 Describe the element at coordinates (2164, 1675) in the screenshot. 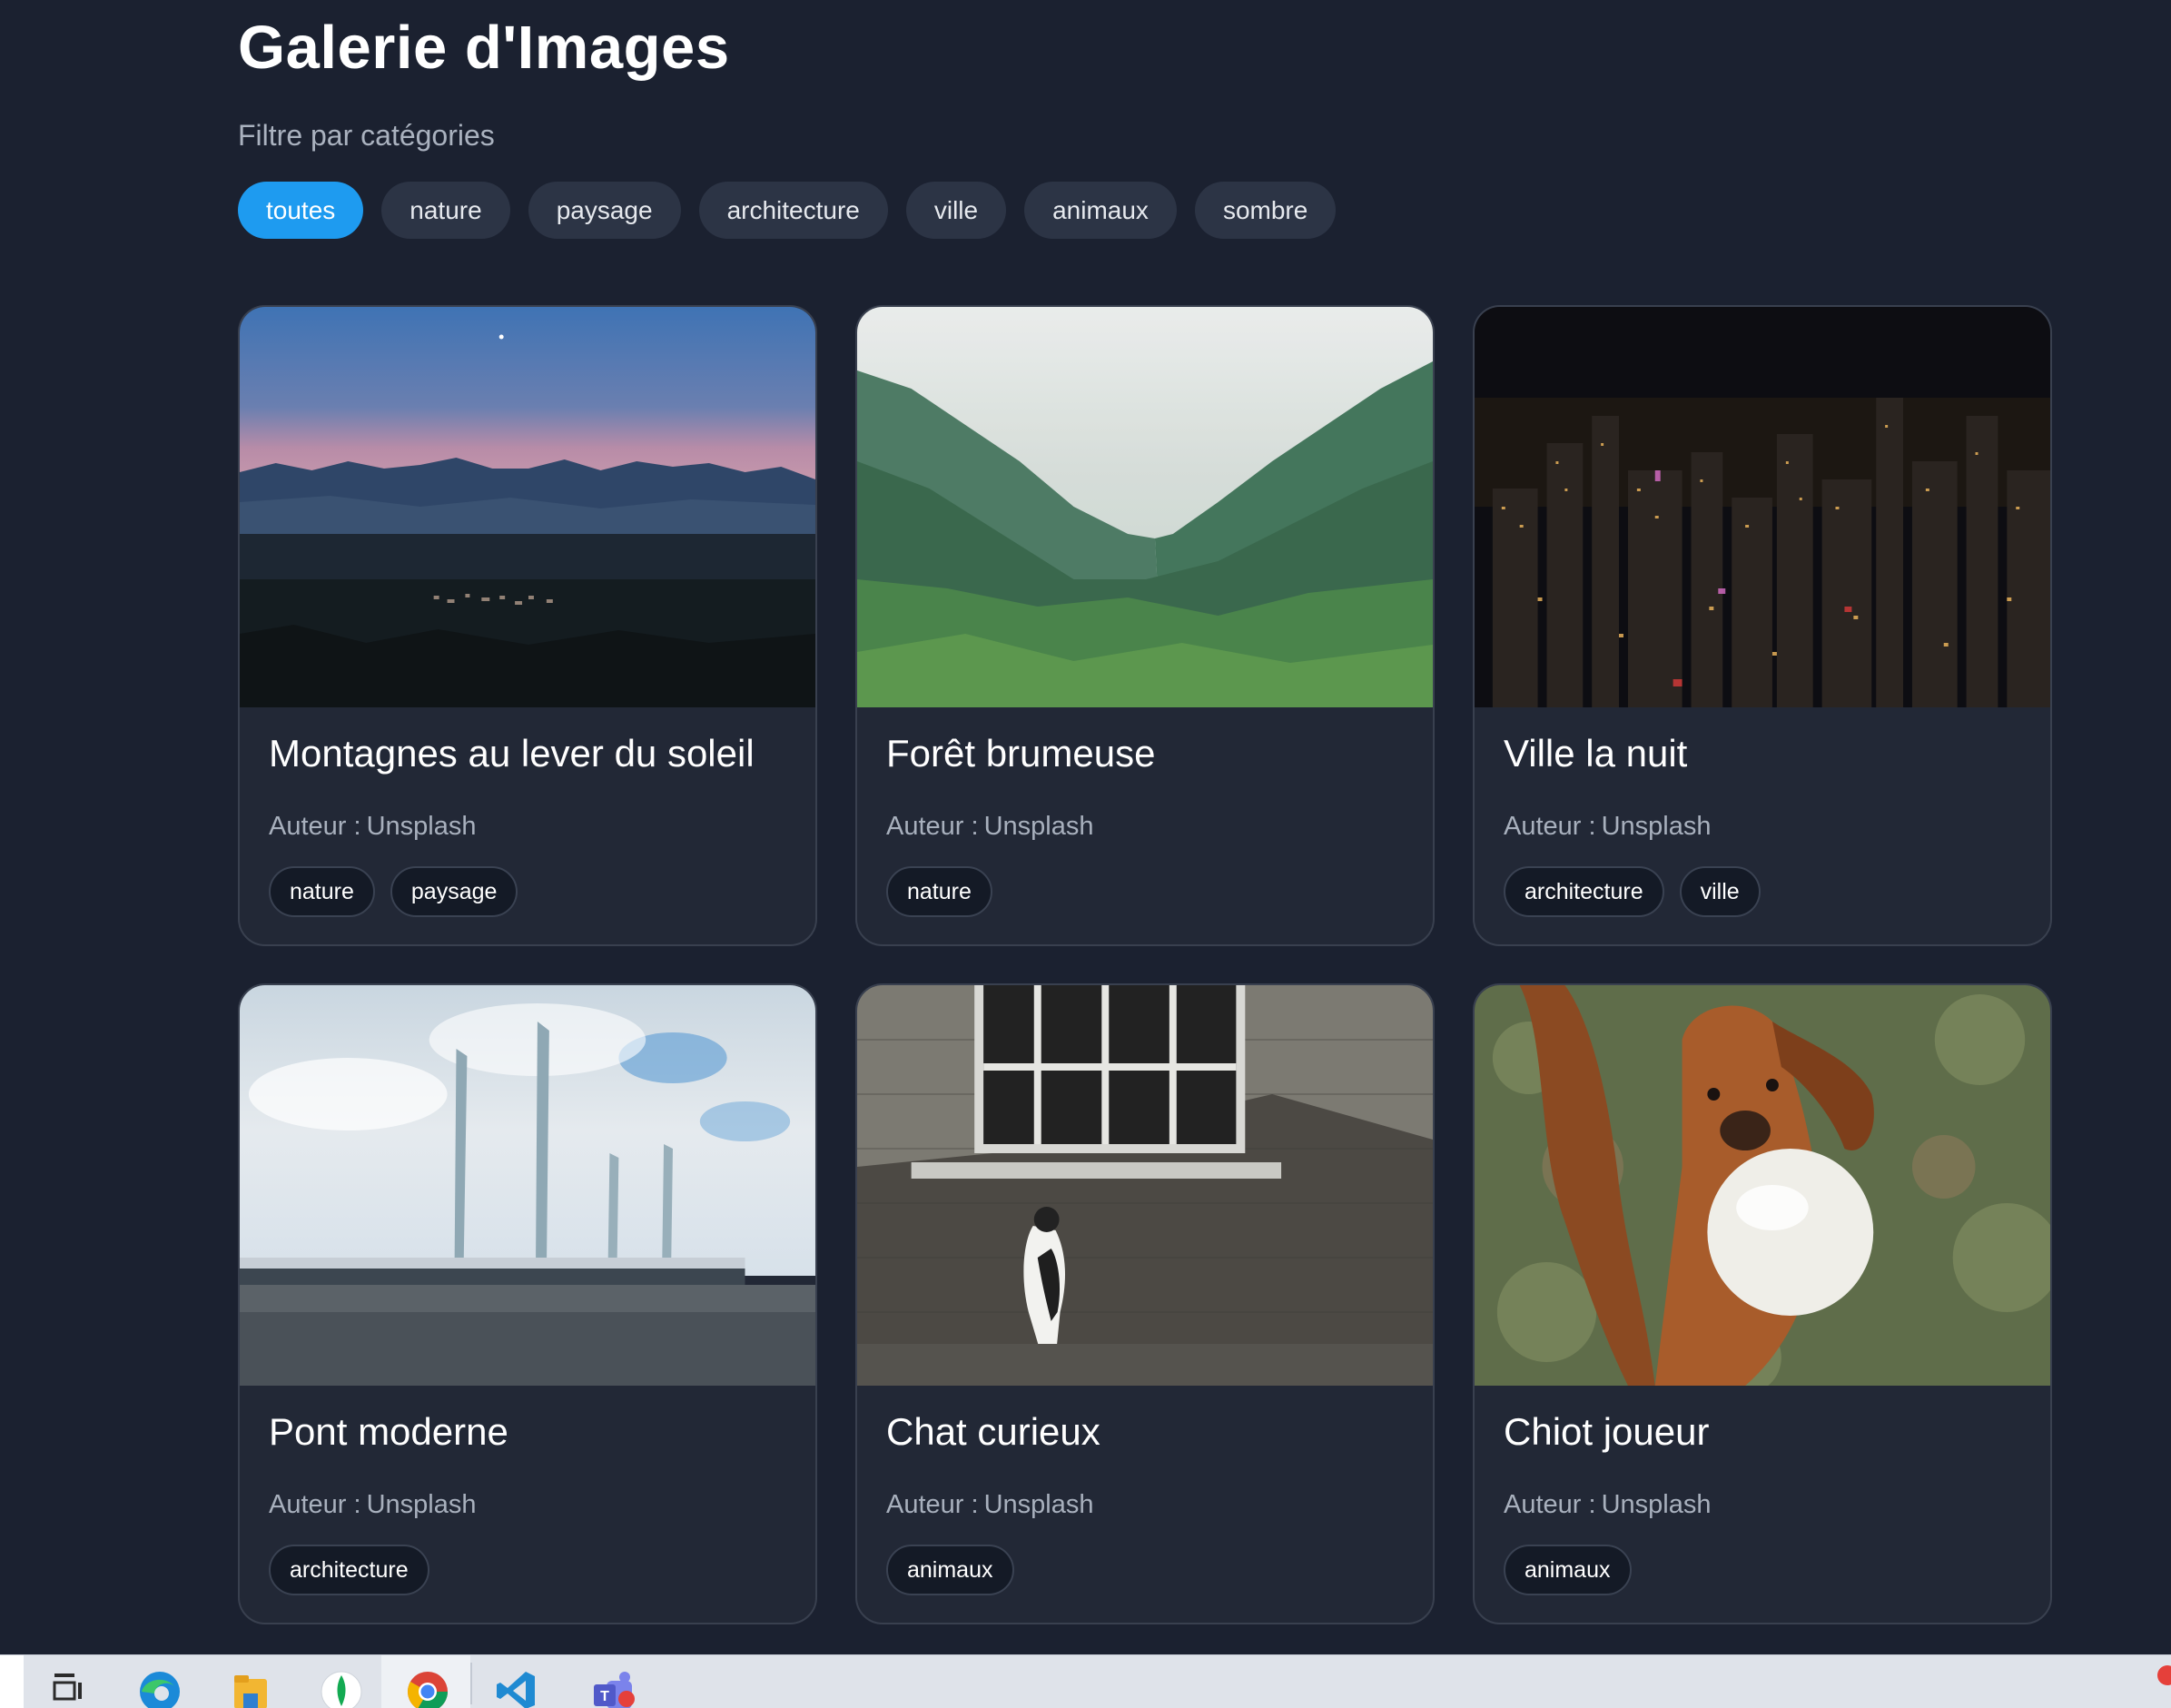

I see `notification-badge` at that location.